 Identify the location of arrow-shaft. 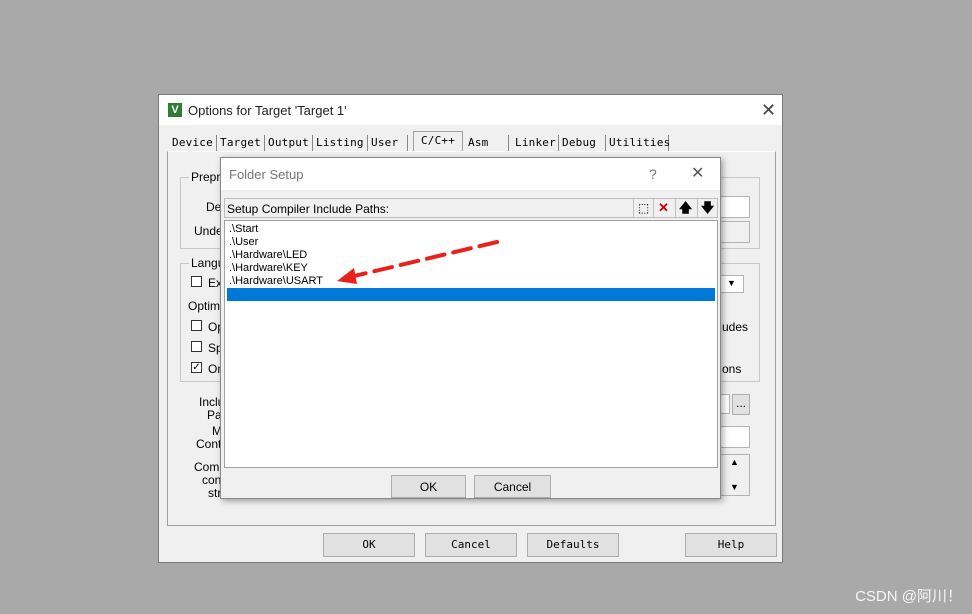
(423, 259).